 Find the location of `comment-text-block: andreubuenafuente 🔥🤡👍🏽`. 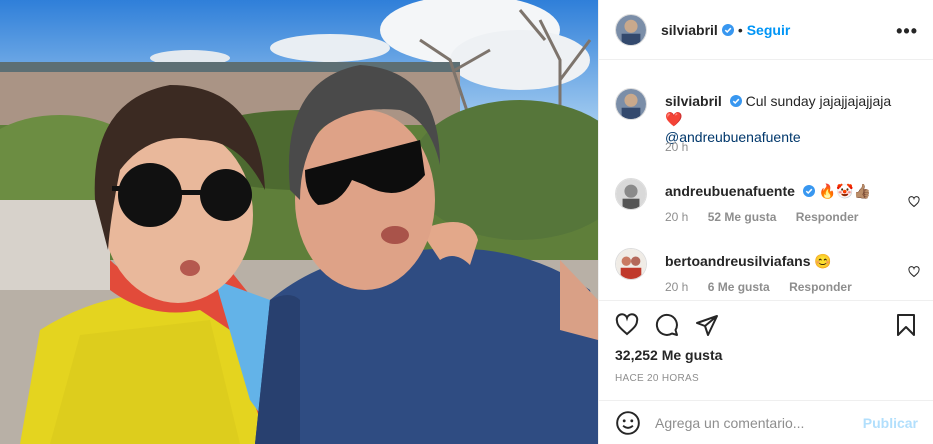

comment-text-block: andreubuenafuente 🔥🤡👍🏽 is located at coordinates (780, 191).